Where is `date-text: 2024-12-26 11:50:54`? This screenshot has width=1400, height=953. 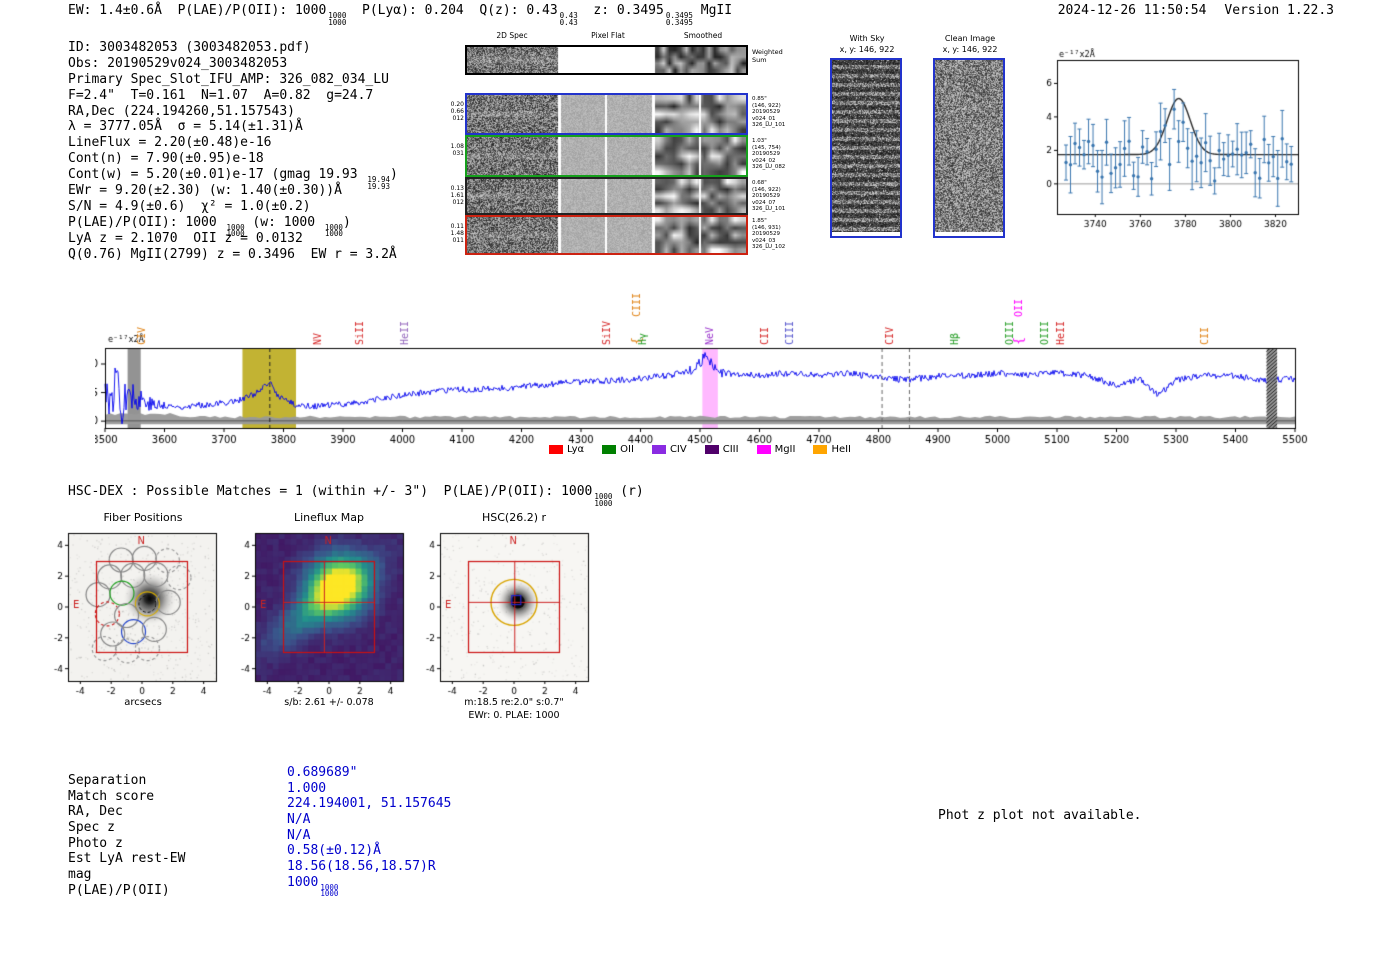
date-text: 2024-12-26 11:50:54 is located at coordinates (1132, 10).